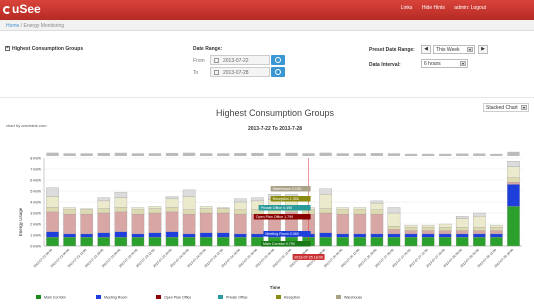  I want to click on app-logo: uSee, so click(22, 9).